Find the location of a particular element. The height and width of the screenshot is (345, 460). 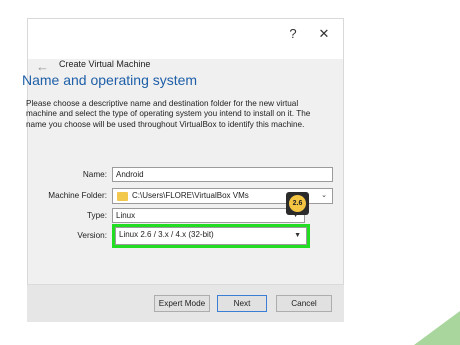

folder-icon is located at coordinates (122, 196).